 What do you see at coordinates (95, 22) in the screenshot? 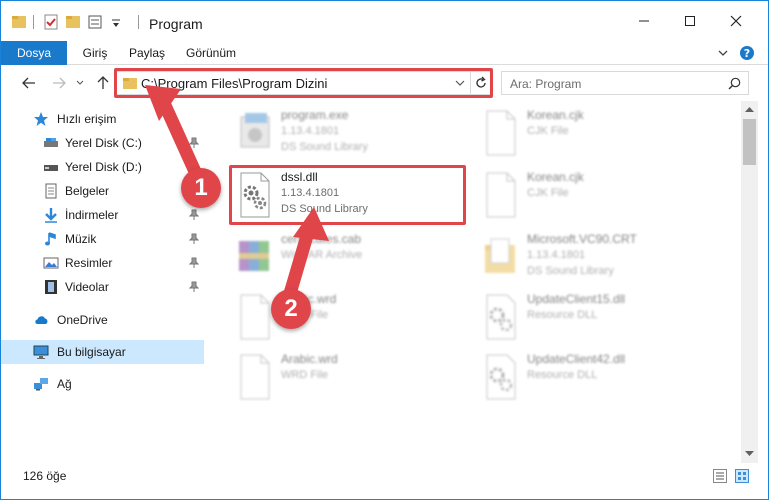
I see `view-options-icon` at bounding box center [95, 22].